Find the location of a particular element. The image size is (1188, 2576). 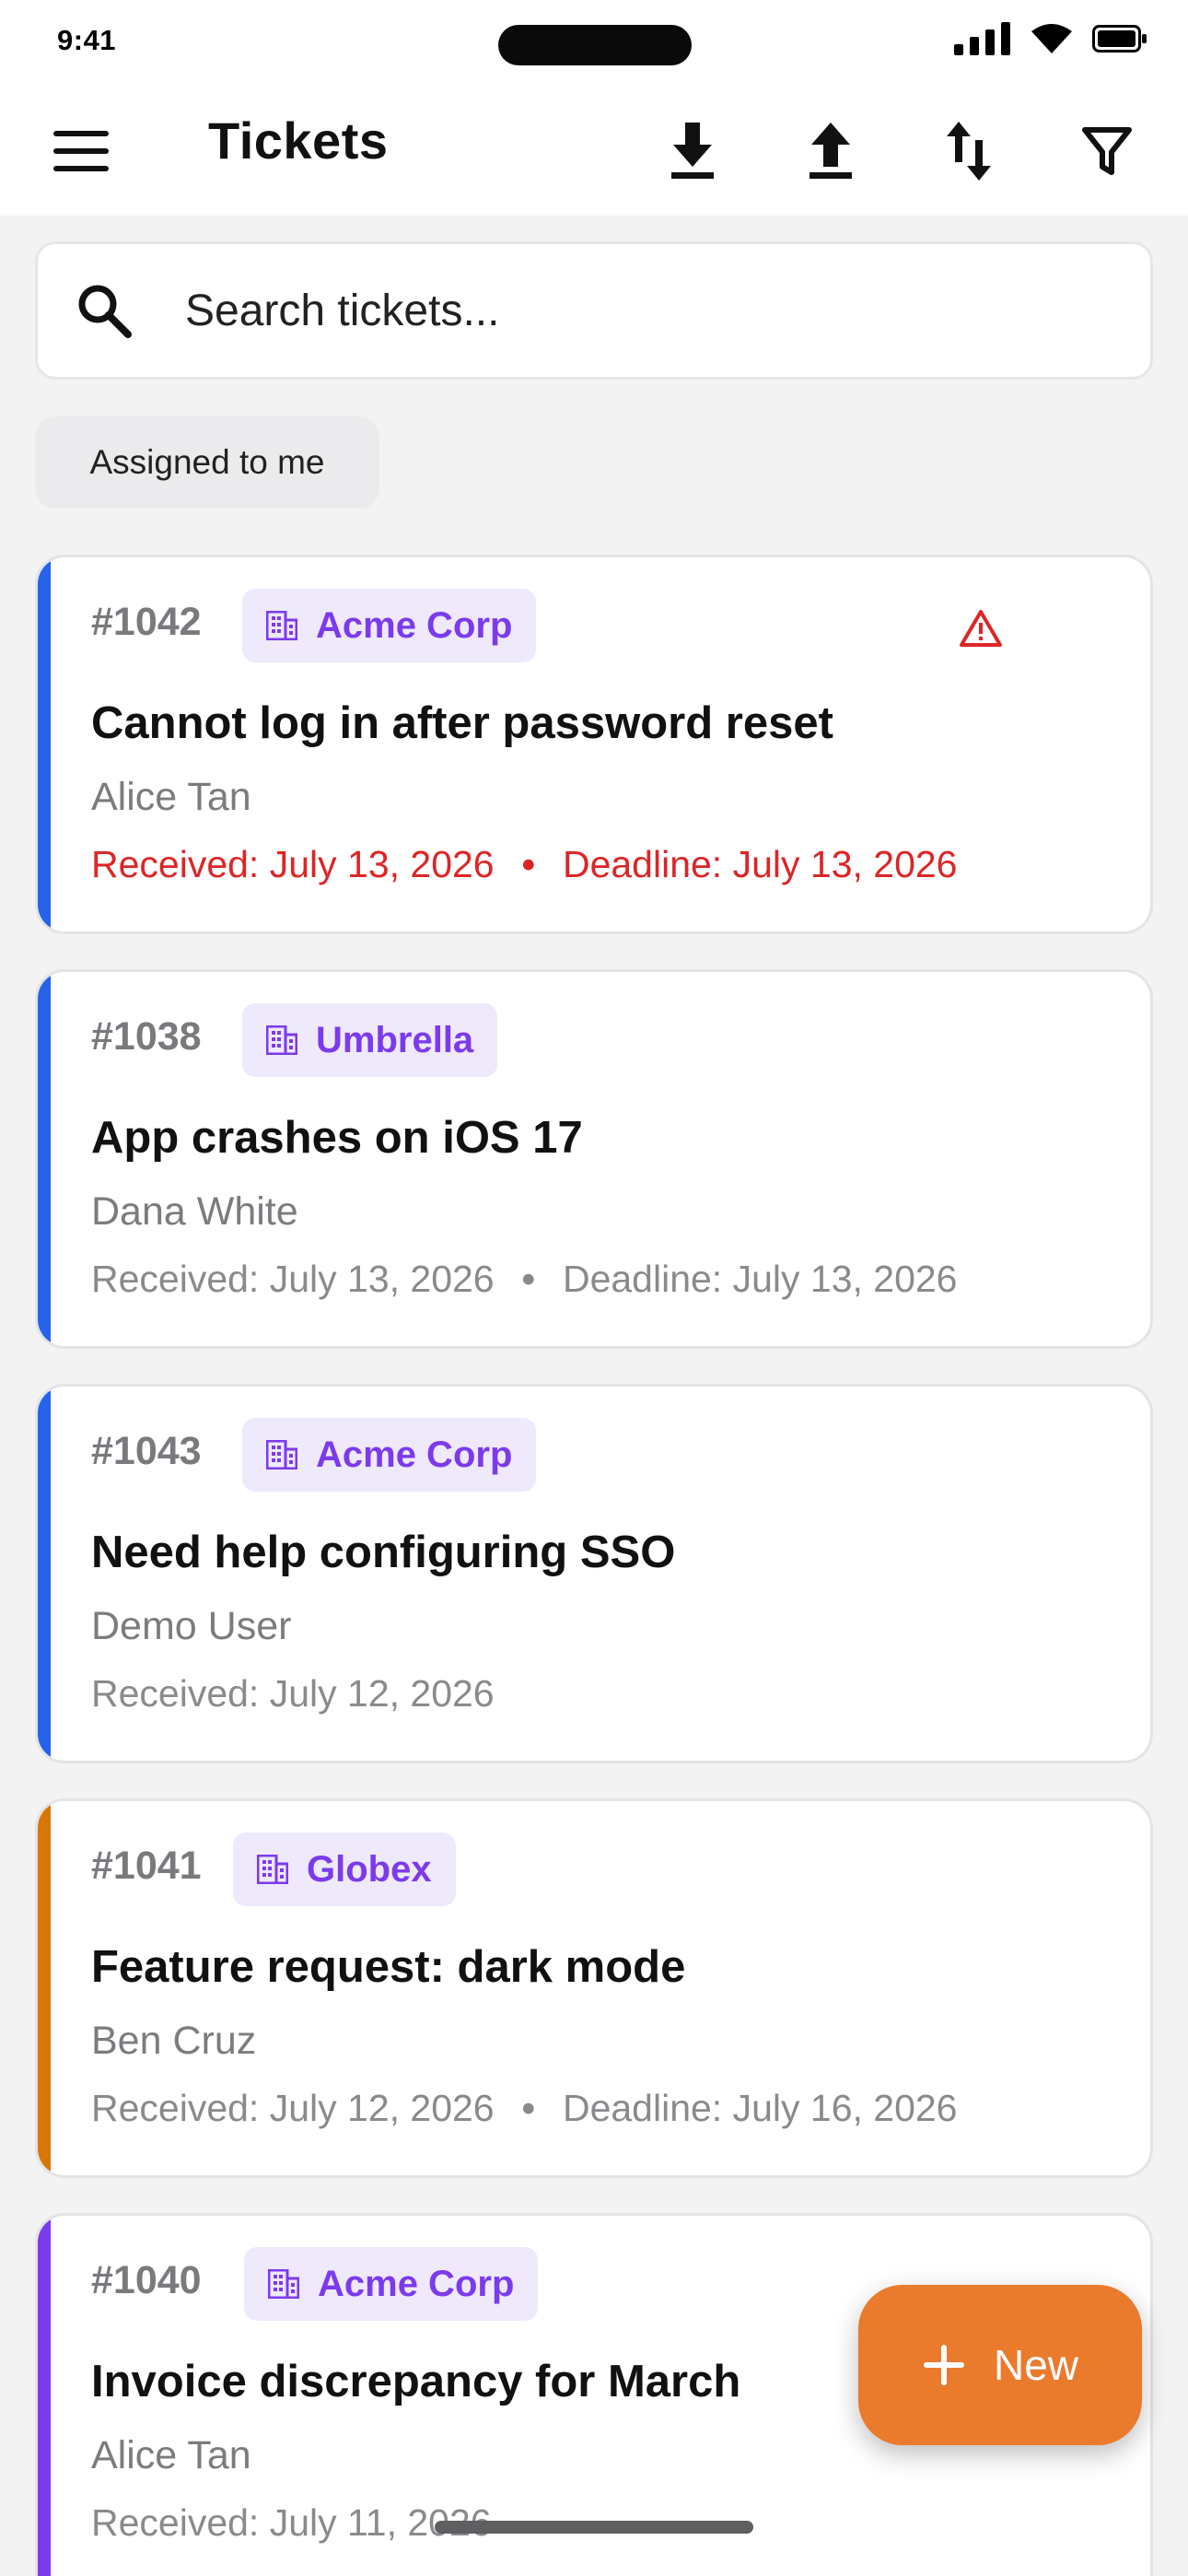

status-time: 9:41 is located at coordinates (87, 40).